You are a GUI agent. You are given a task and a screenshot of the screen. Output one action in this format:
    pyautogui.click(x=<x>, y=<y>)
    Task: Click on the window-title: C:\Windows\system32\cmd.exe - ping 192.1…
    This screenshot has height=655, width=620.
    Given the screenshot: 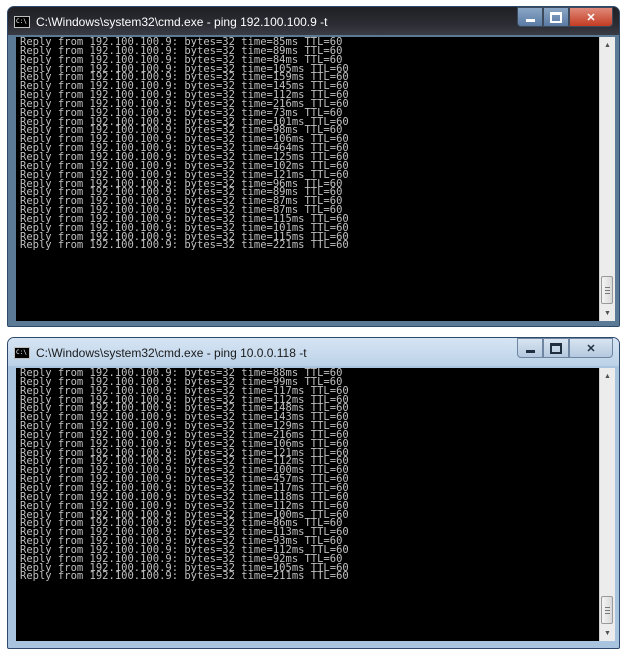 What is the action you would take?
    pyautogui.click(x=182, y=22)
    